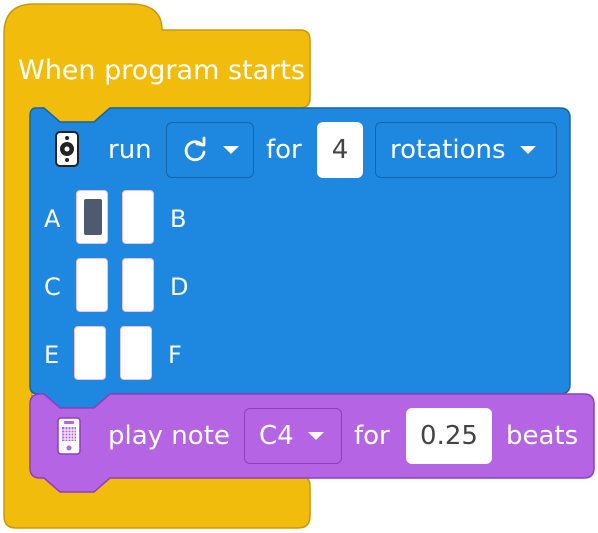  Describe the element at coordinates (372, 436) in the screenshot. I see `sound-for-label: for` at that location.